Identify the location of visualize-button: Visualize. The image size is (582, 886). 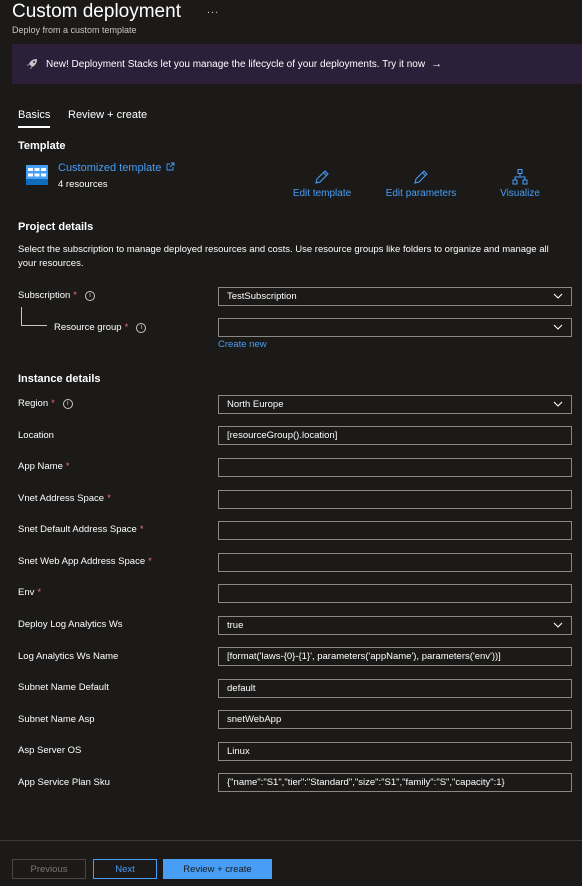
(520, 183).